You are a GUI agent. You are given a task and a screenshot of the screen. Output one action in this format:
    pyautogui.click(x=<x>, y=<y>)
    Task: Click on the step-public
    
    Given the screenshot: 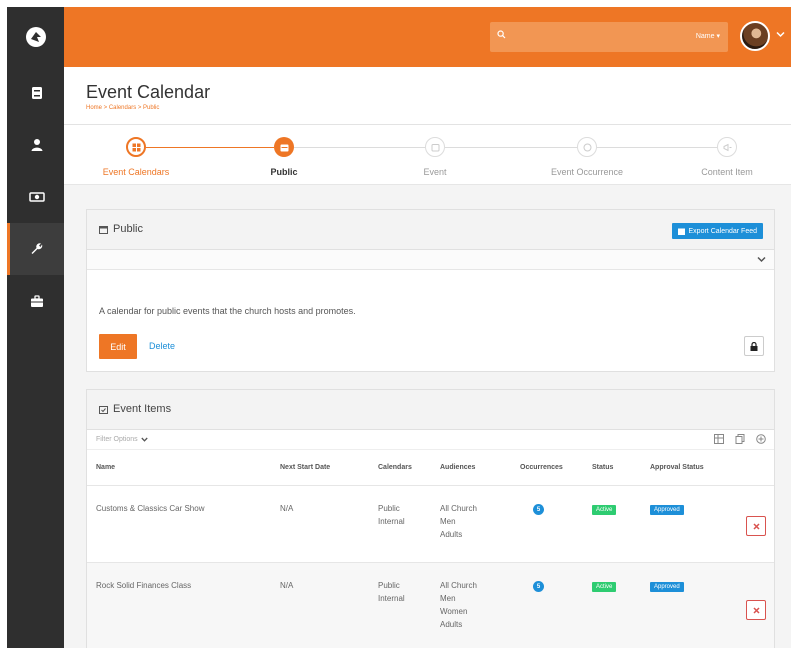 What is the action you would take?
    pyautogui.click(x=284, y=147)
    